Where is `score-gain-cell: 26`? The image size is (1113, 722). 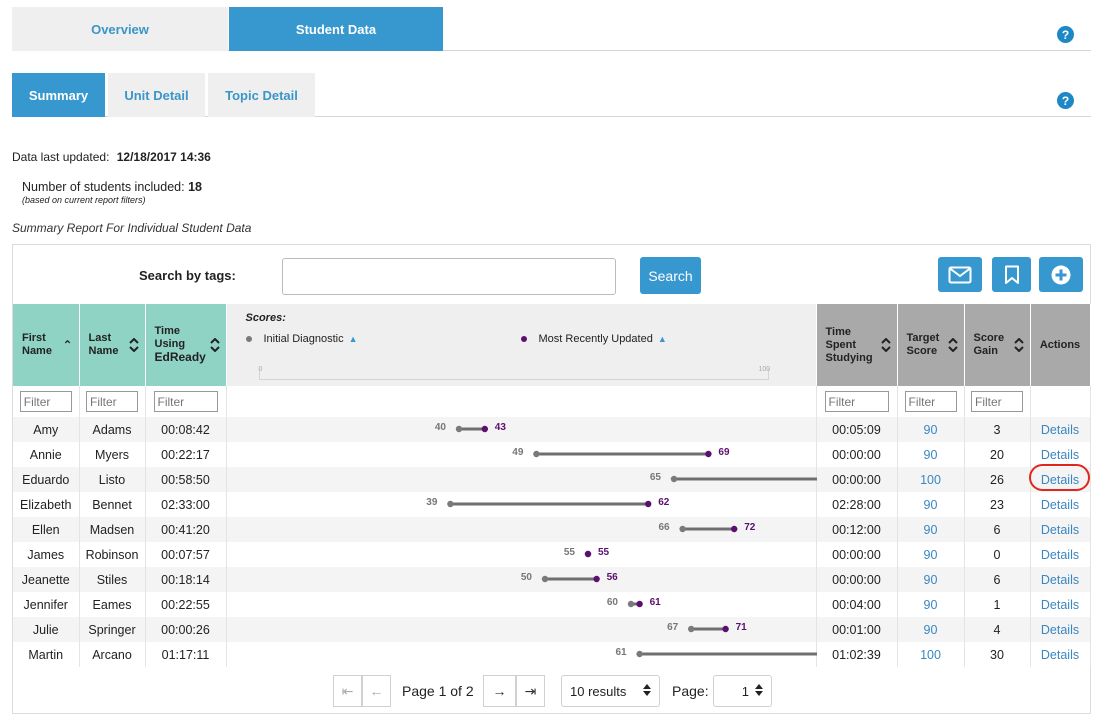
score-gain-cell: 26 is located at coordinates (997, 479).